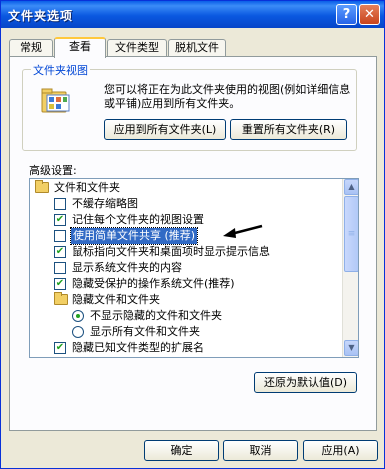  Describe the element at coordinates (55, 100) in the screenshot. I see `folder-views-icon` at that location.